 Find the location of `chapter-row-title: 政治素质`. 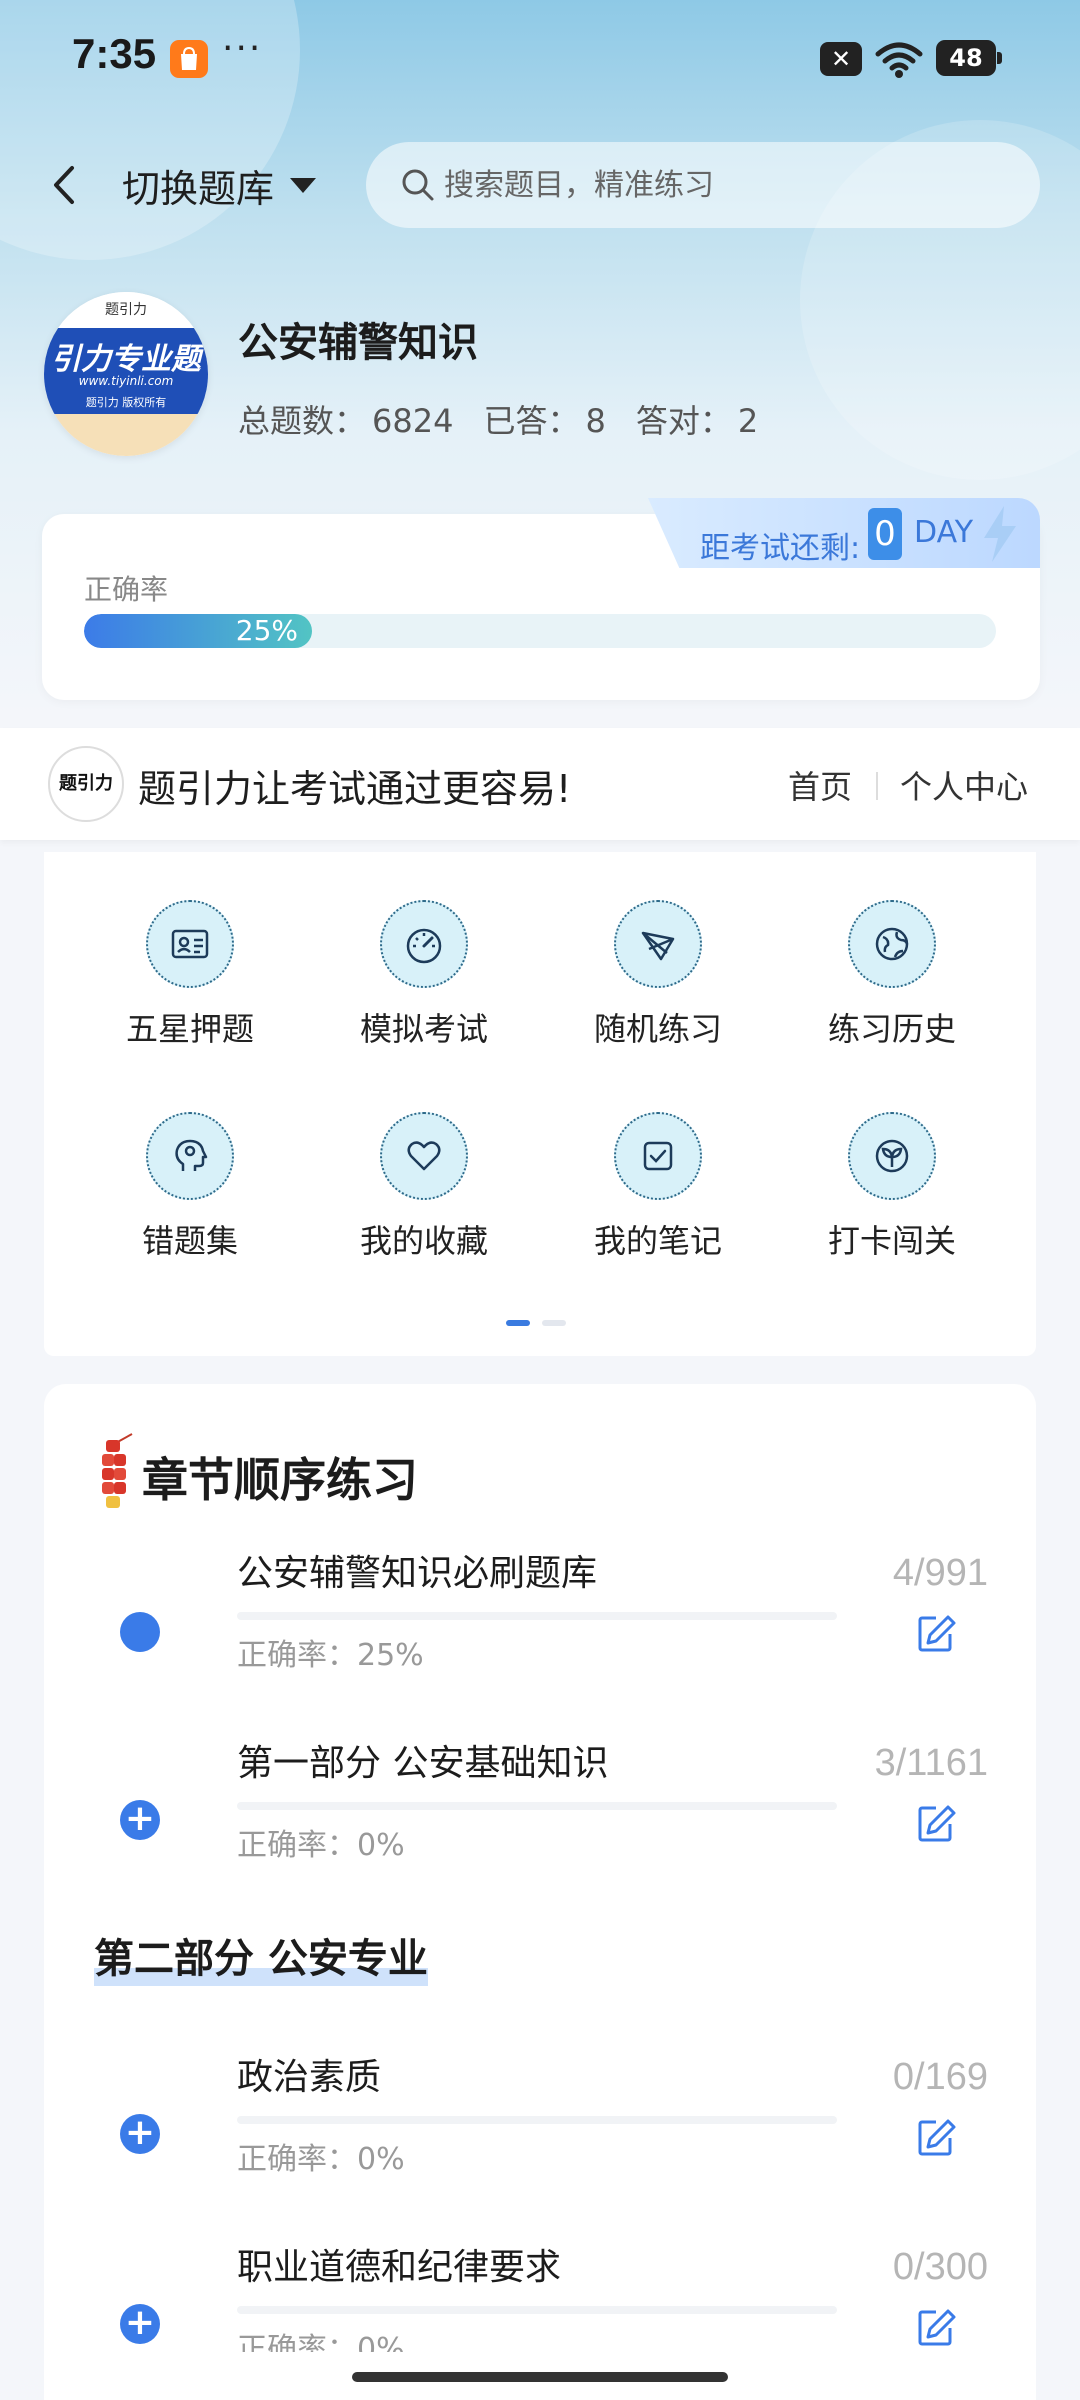

chapter-row-title: 政治素质 is located at coordinates (309, 2077).